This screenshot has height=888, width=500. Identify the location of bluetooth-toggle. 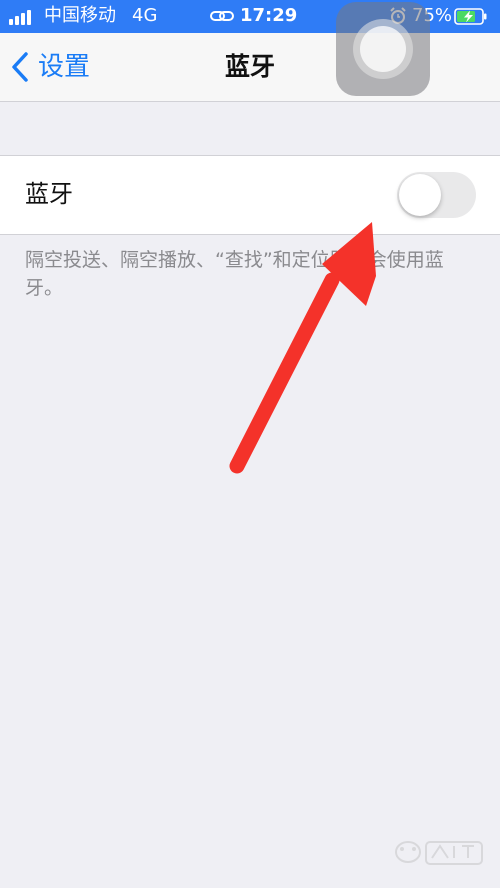
(436, 195).